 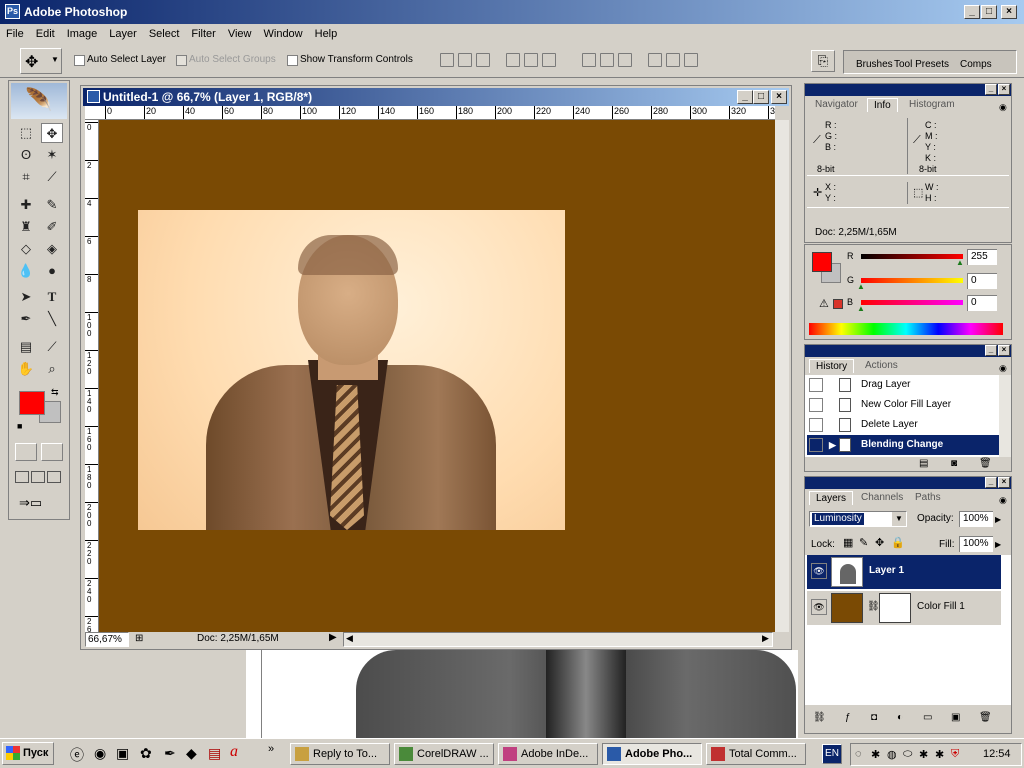 I want to click on outlook-icon: ◉, so click(x=100, y=753).